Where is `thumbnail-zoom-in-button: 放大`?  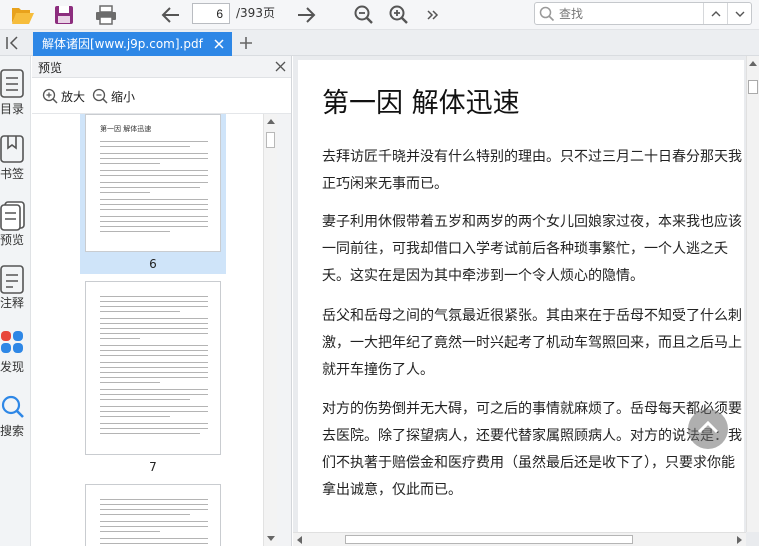
thumbnail-zoom-in-button: 放大 is located at coordinates (63, 96).